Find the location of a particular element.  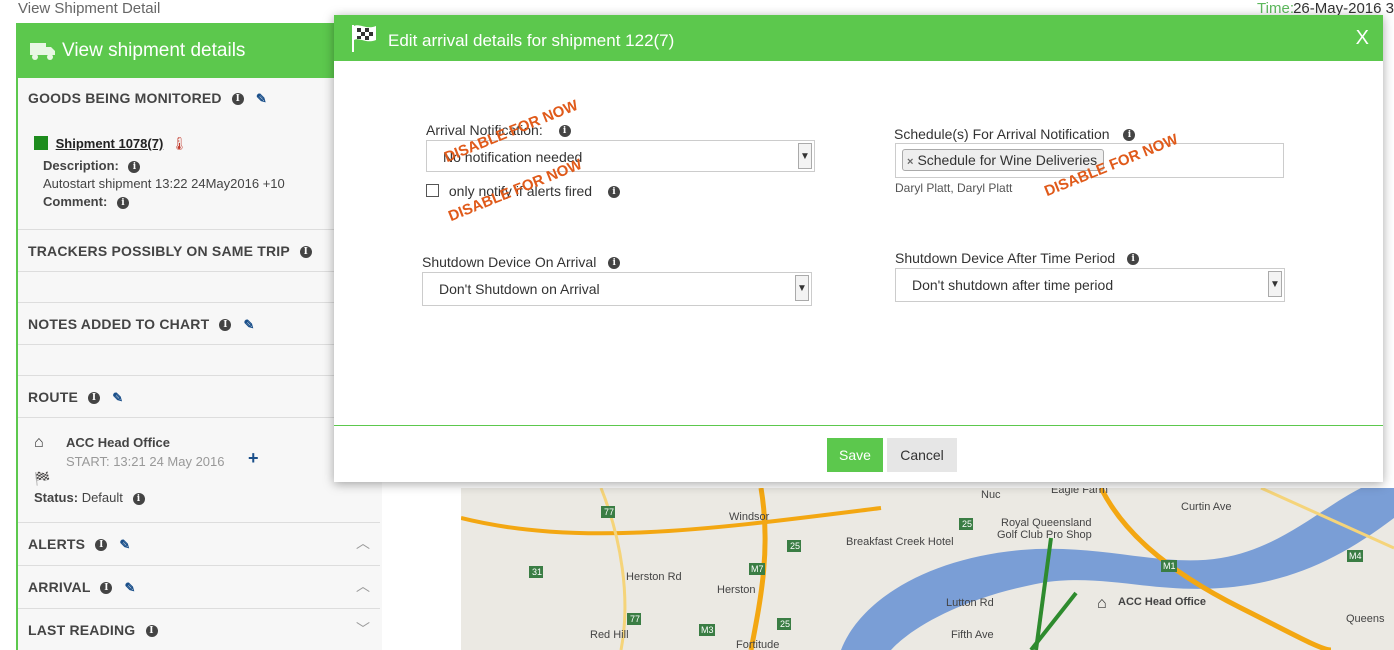

map-label: Windsor is located at coordinates (749, 517).